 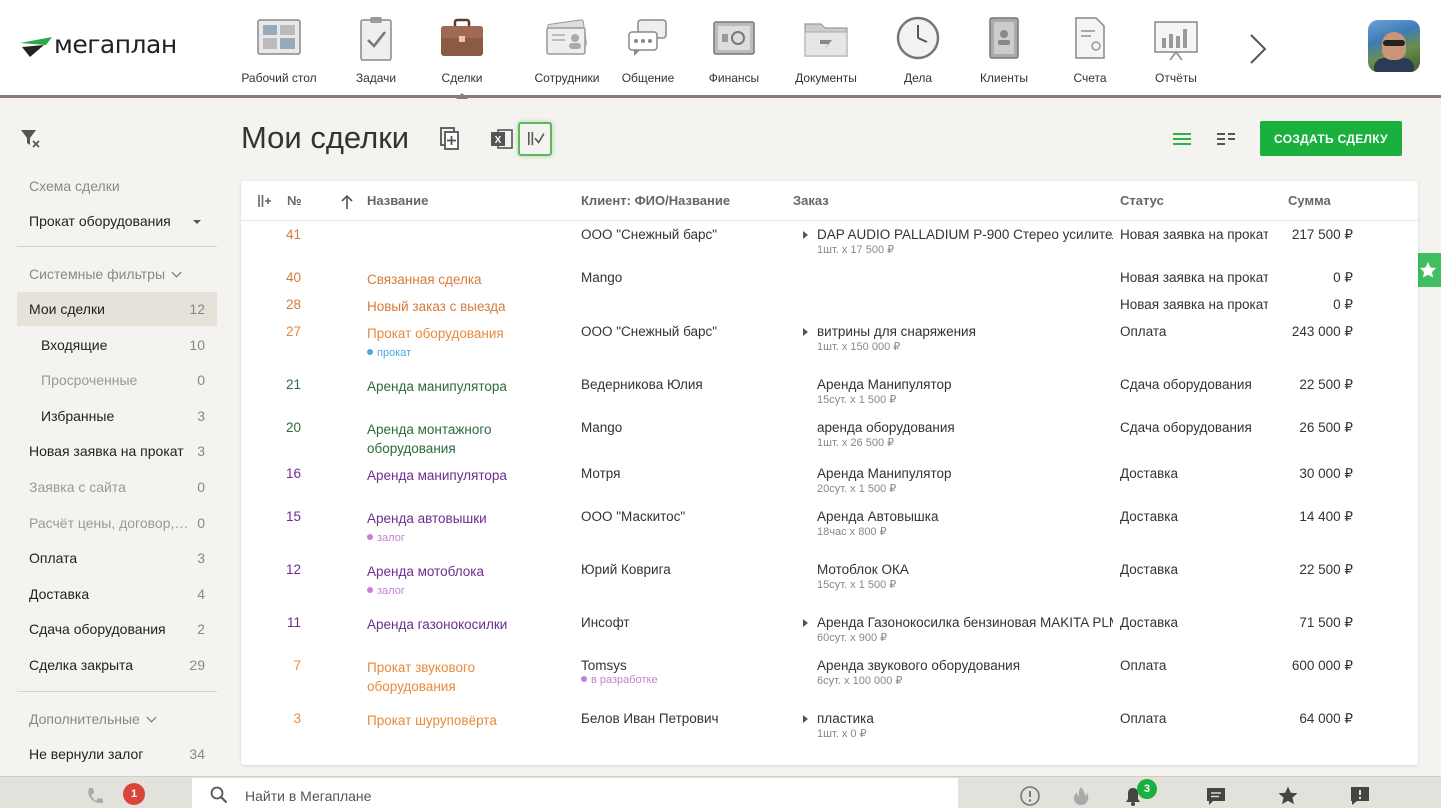 I want to click on deal-number: 28, so click(x=271, y=304).